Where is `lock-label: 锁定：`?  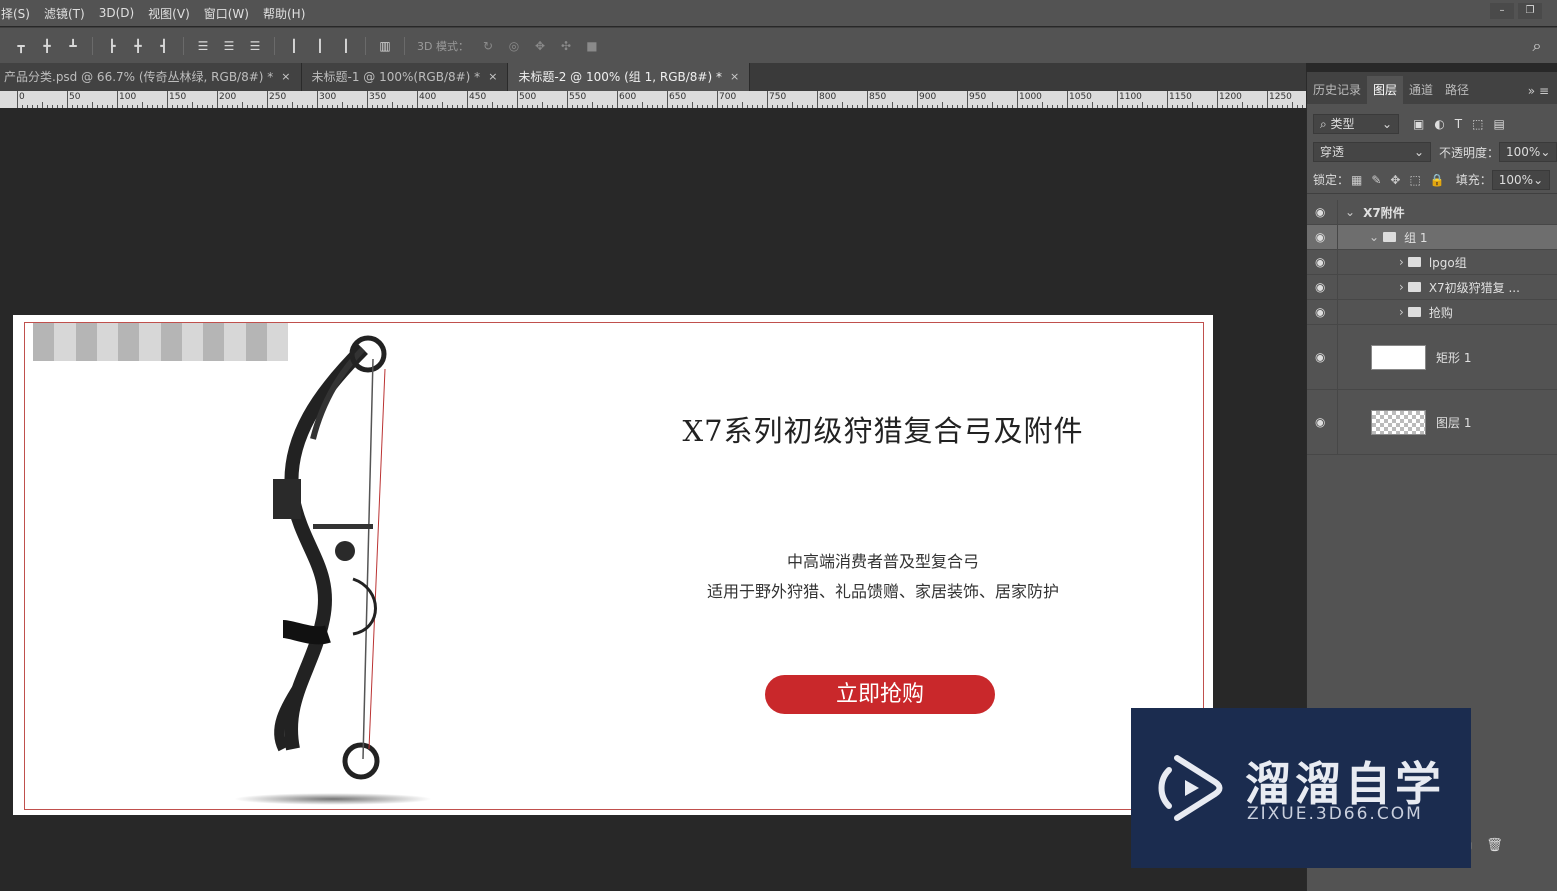 lock-label: 锁定： is located at coordinates (1331, 180).